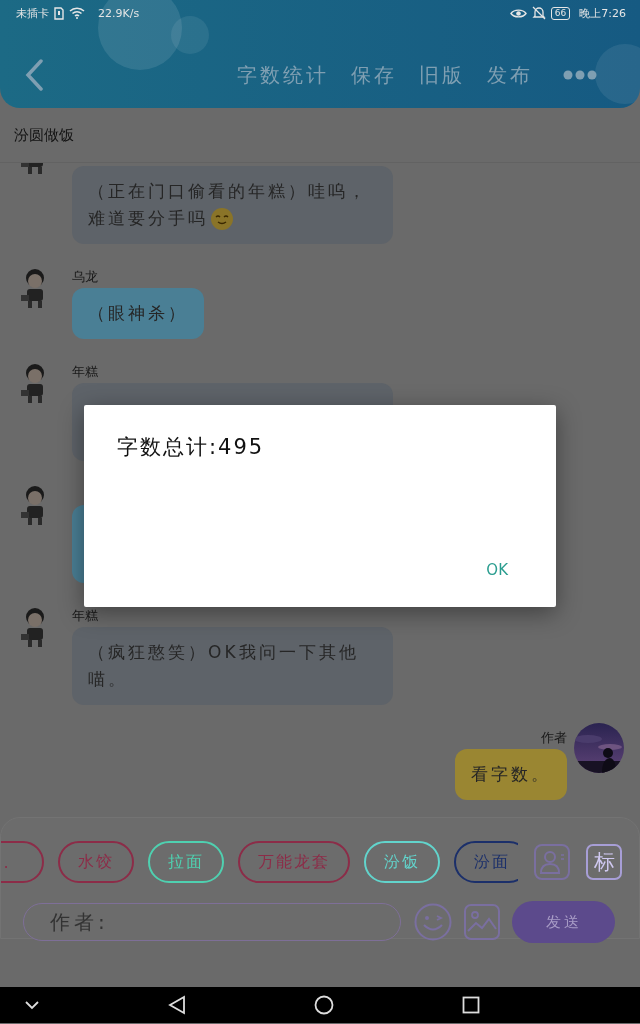 This screenshot has width=640, height=1024. Describe the element at coordinates (148, 218) in the screenshot. I see `message-text: 难道要分手吗` at that location.